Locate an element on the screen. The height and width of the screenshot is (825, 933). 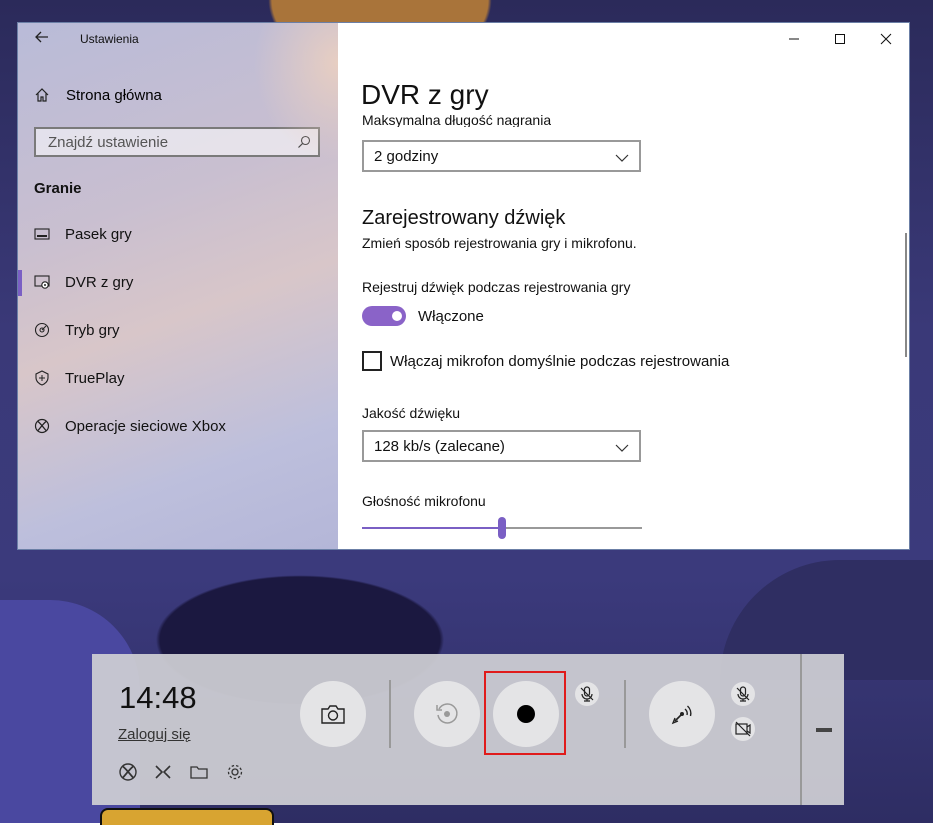
game-dvr-icon is located at coordinates (42, 284).